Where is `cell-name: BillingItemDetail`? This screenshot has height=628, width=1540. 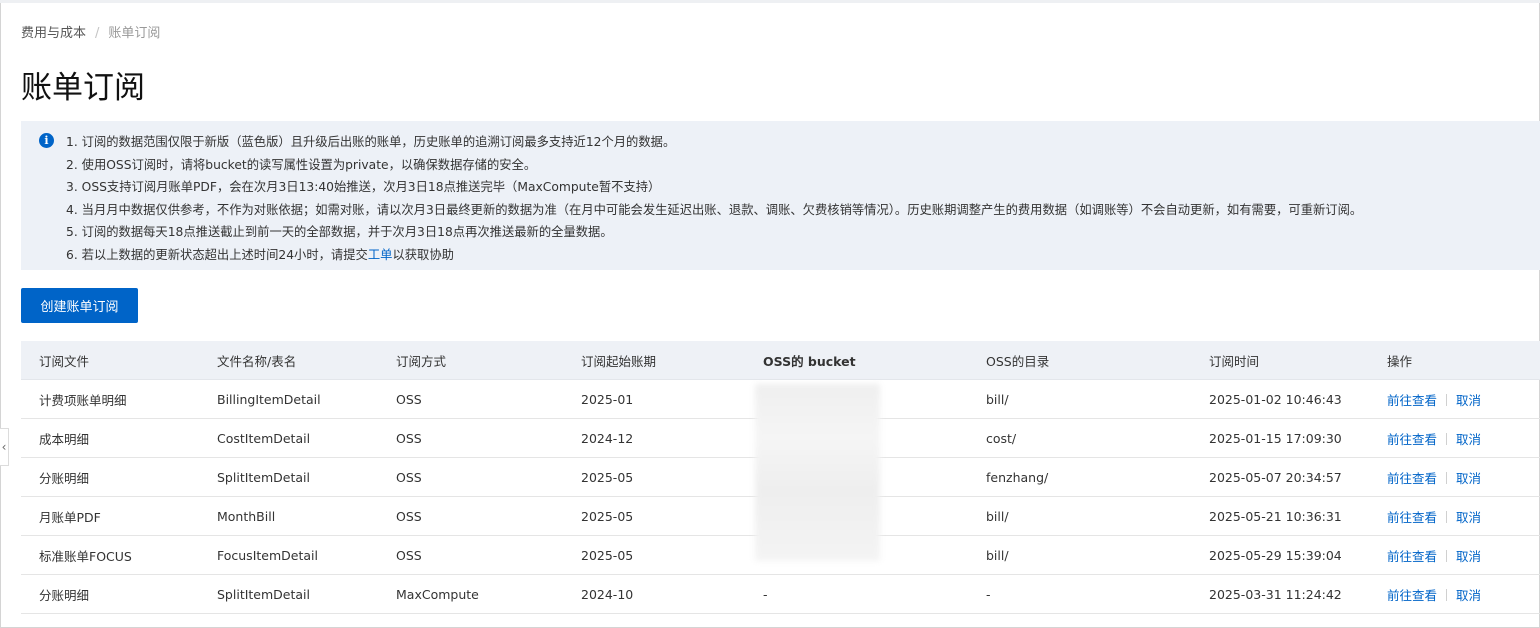 cell-name: BillingItemDetail is located at coordinates (288, 399).